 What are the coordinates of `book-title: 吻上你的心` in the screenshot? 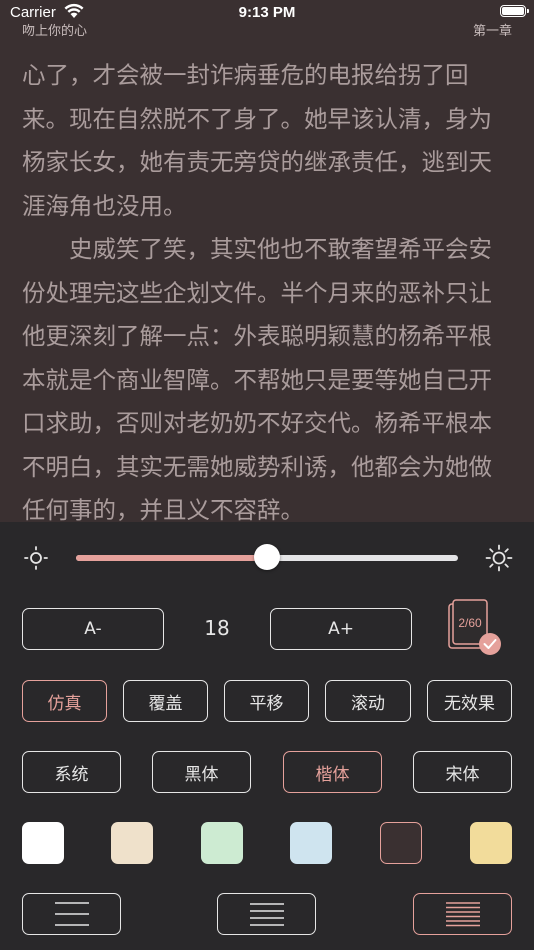 It's located at (55, 31).